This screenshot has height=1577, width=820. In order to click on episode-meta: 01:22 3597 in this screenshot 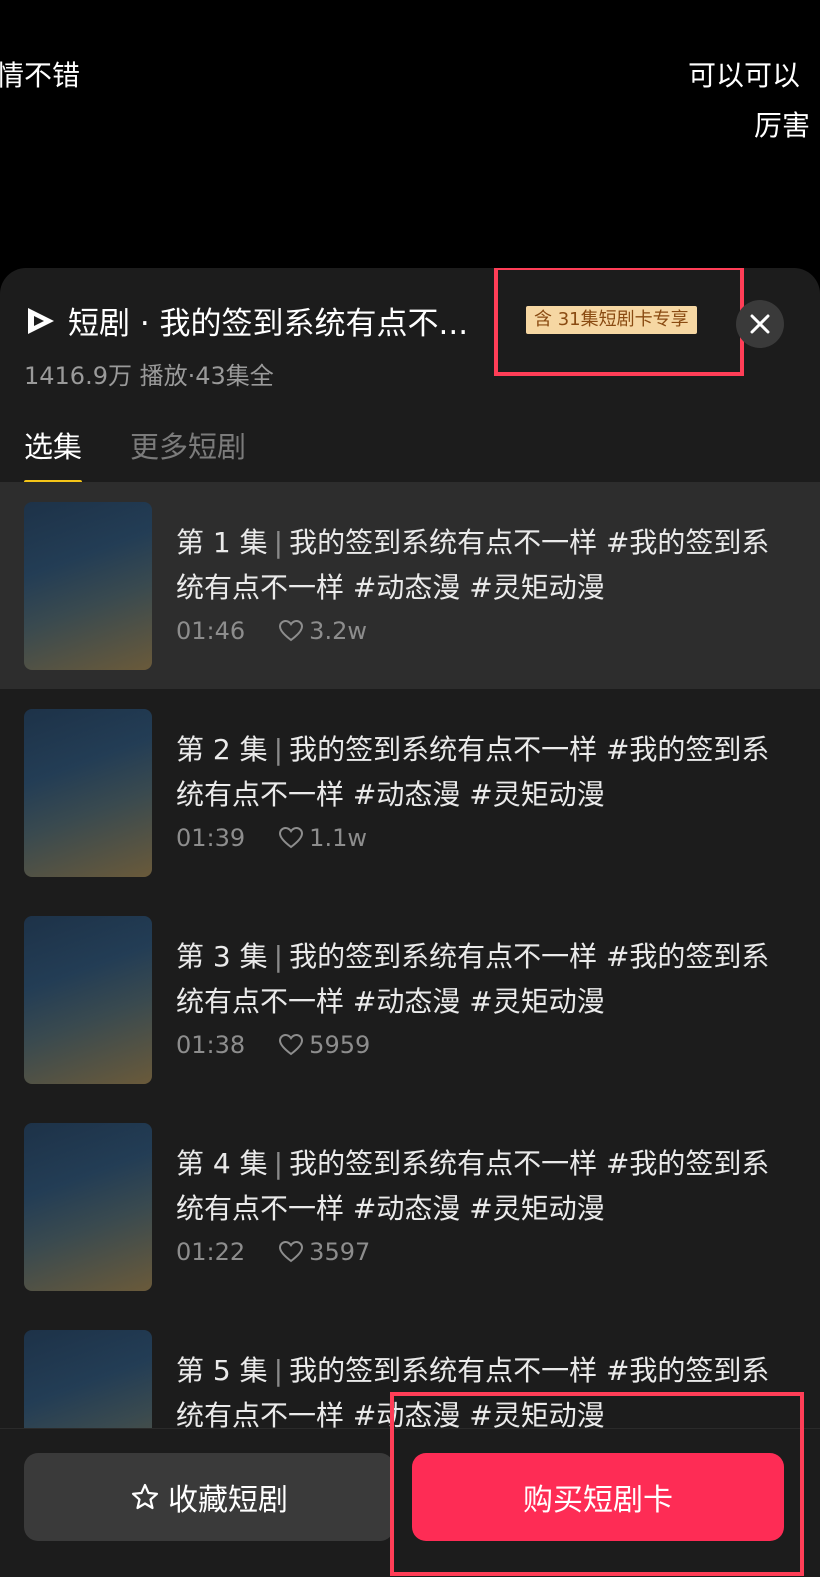, I will do `click(273, 1252)`.